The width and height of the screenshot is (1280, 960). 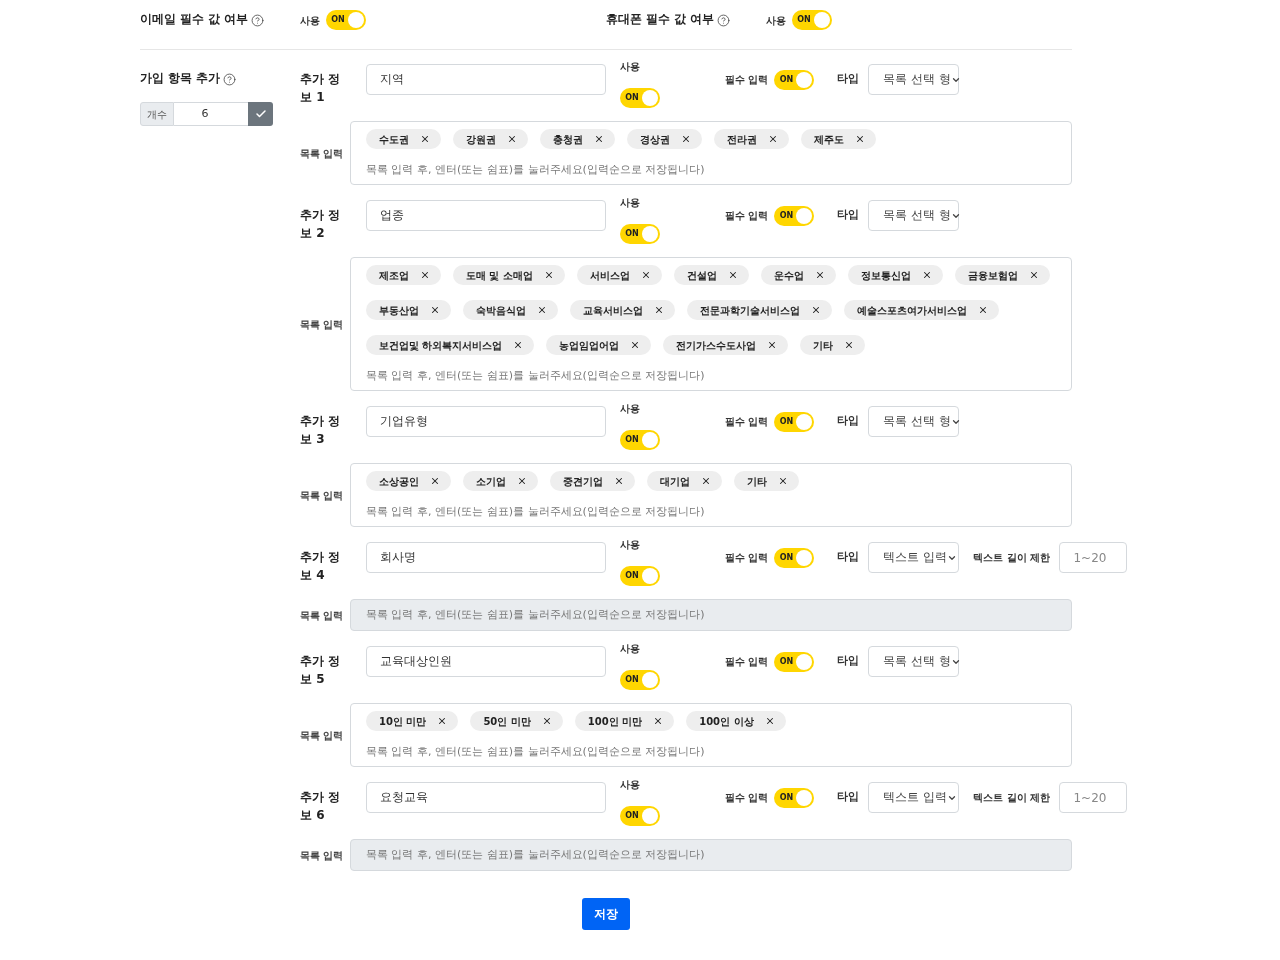 What do you see at coordinates (606, 914) in the screenshot?
I see `save-button: 저장` at bounding box center [606, 914].